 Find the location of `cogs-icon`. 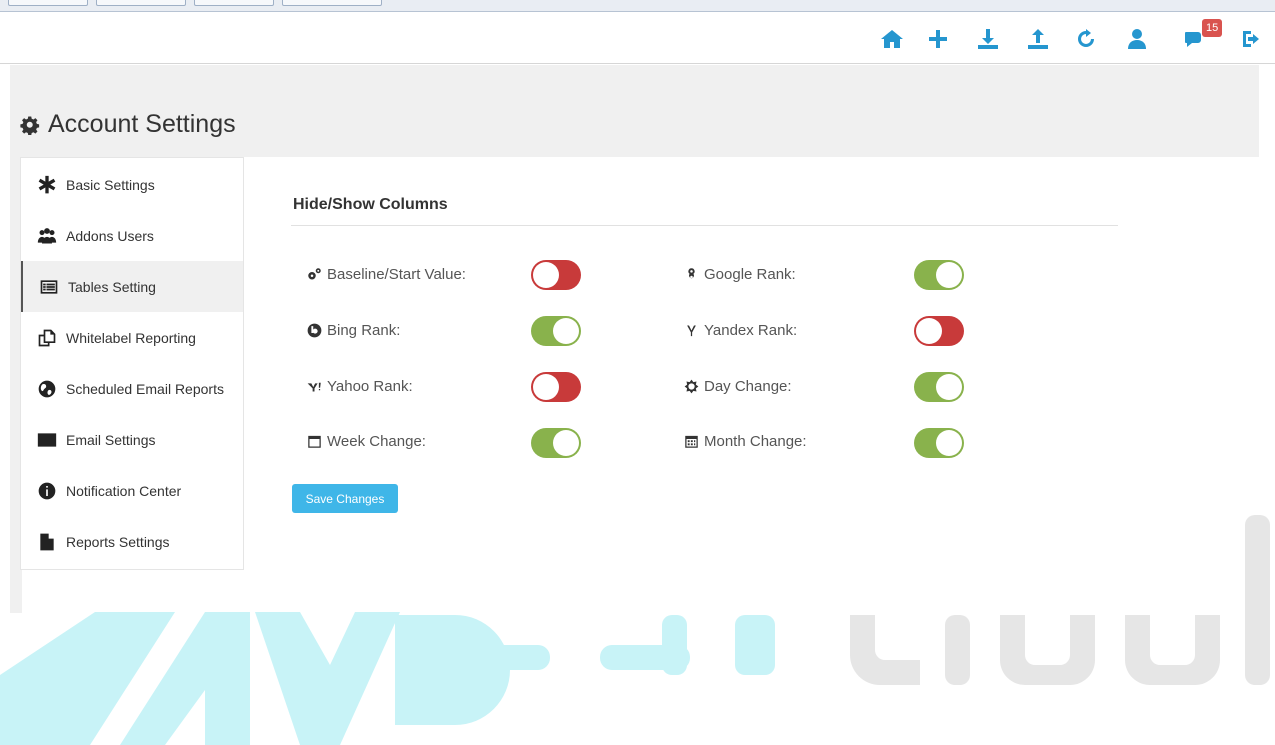

cogs-icon is located at coordinates (314, 274).